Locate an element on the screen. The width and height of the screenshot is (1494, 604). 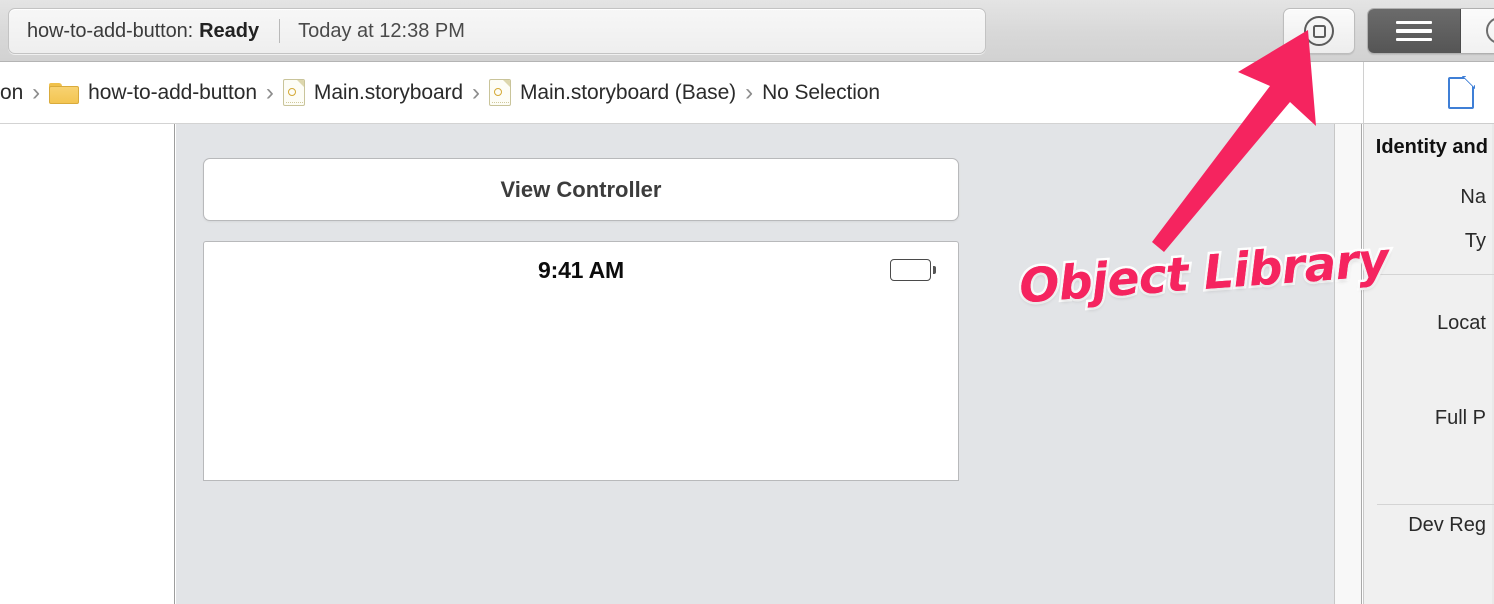
breadcrumb-item-storyboard: Main.storyboard is located at coordinates (372, 92).